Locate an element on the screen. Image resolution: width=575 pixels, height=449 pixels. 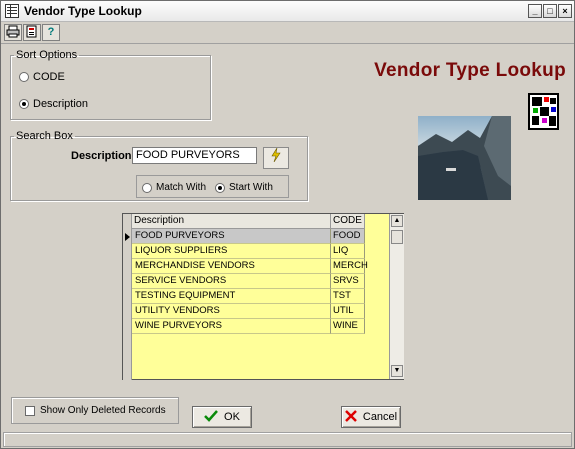
table-row: UTILITY VENDORS UTIL is located at coordinates (248, 311).